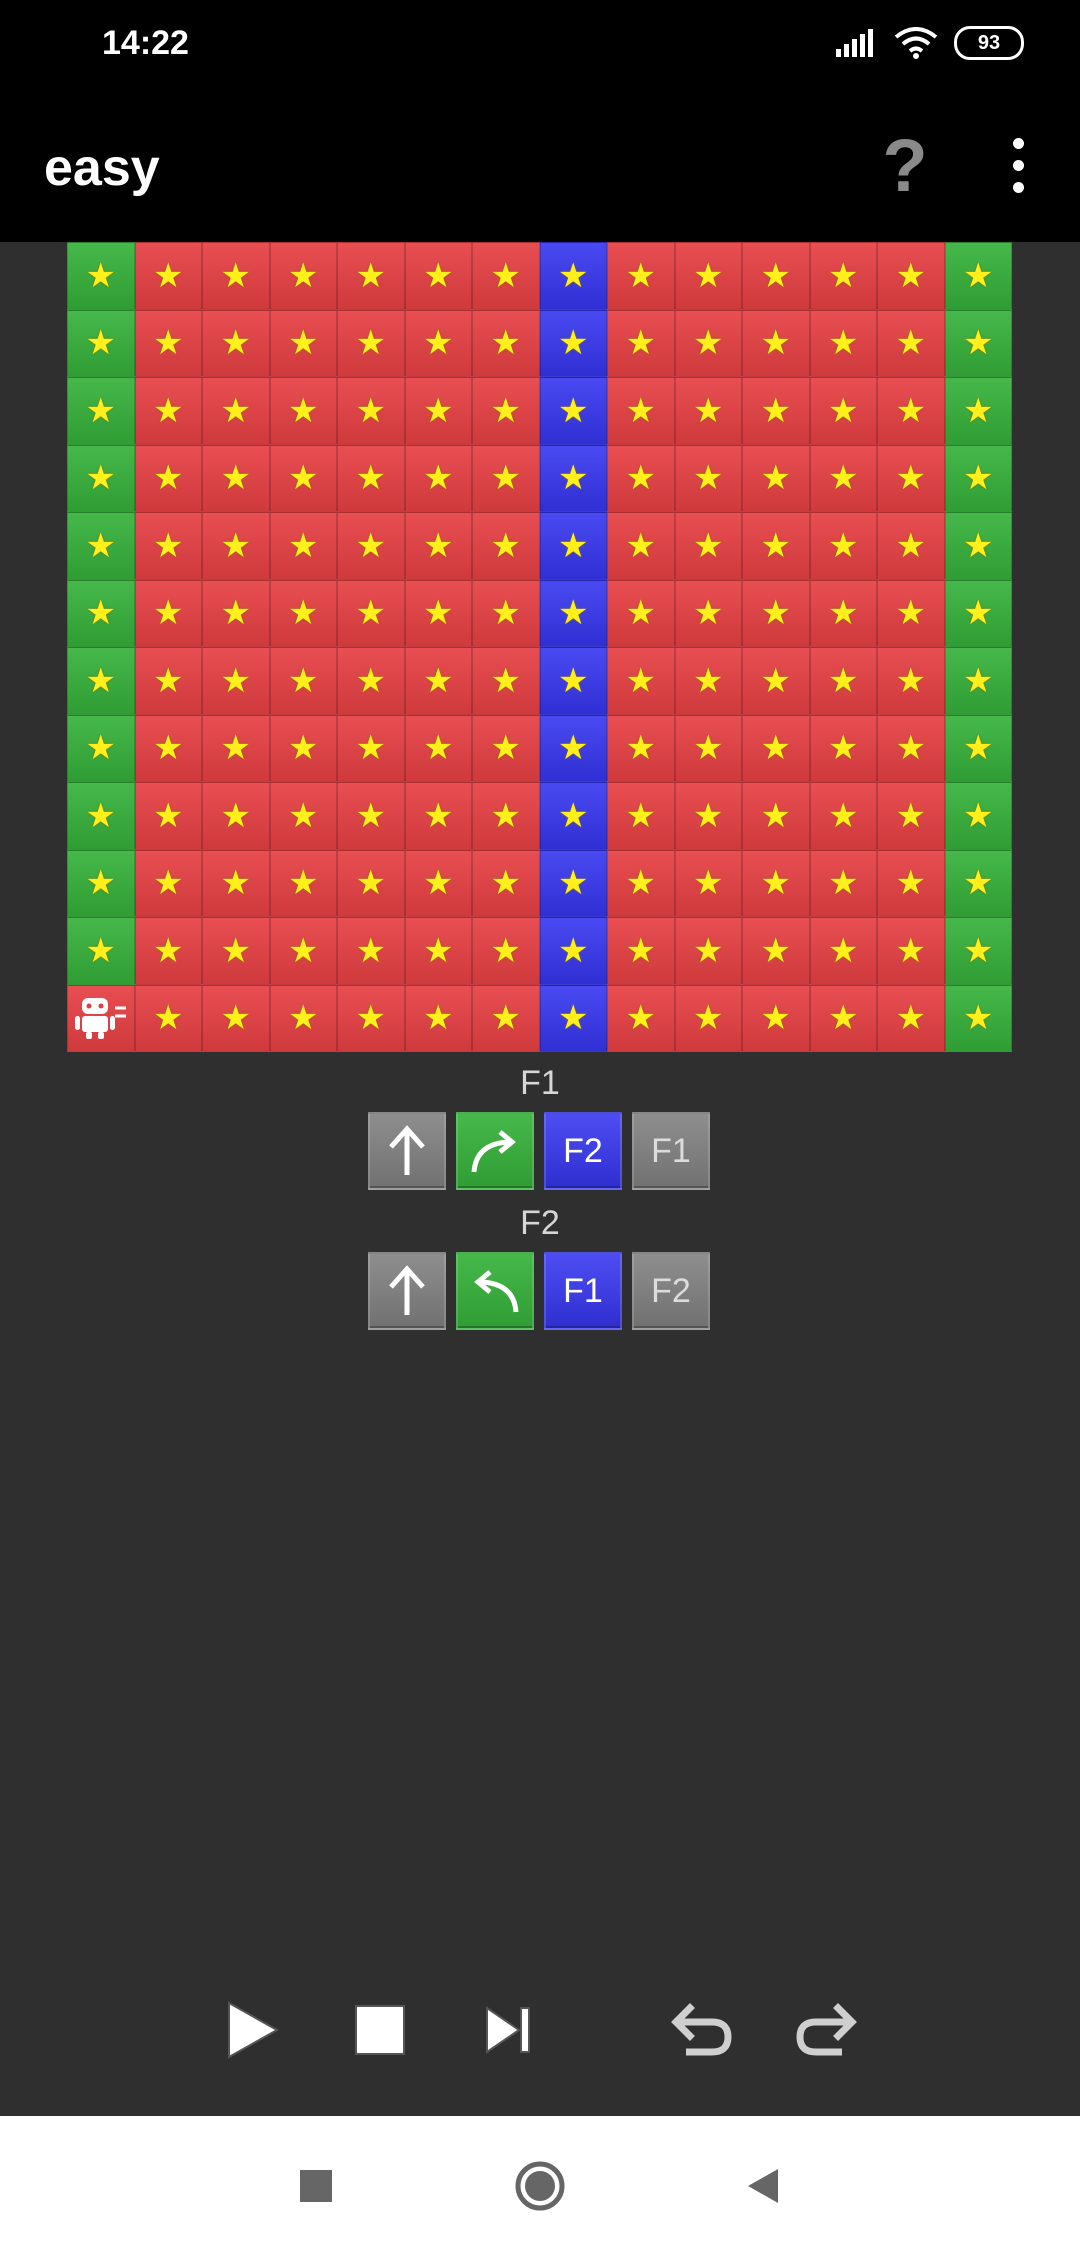 Image resolution: width=1080 pixels, height=2246 pixels. What do you see at coordinates (1018, 166) in the screenshot?
I see `more-vert-icon` at bounding box center [1018, 166].